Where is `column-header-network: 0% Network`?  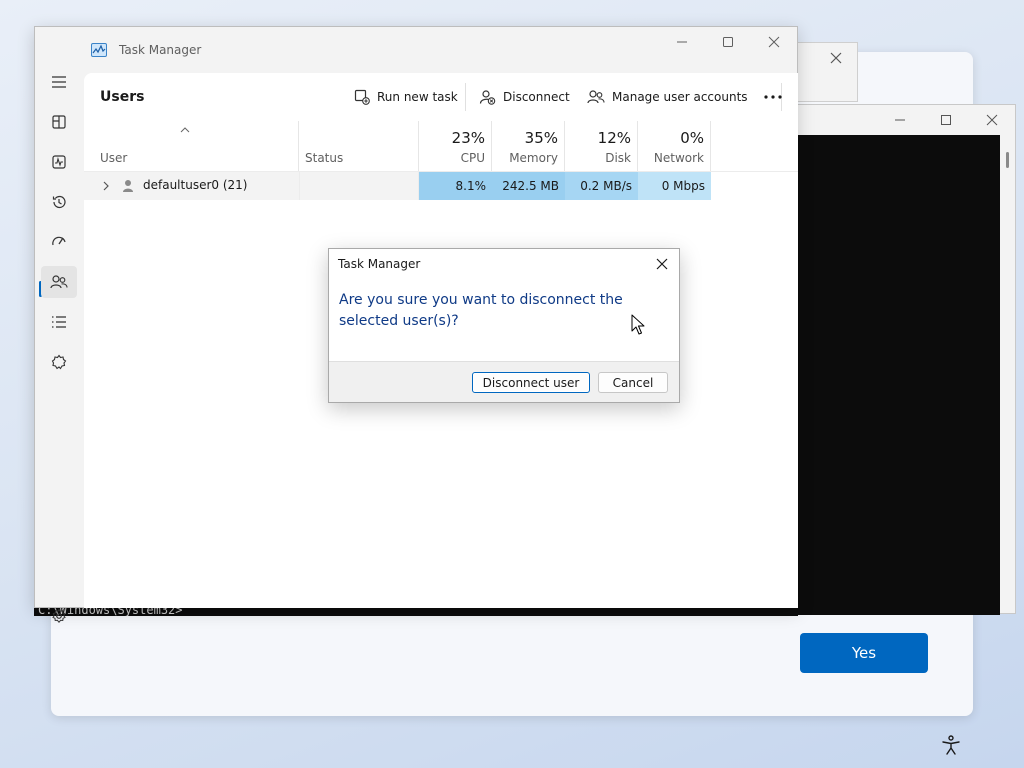
column-header-network: 0% Network is located at coordinates (674, 146).